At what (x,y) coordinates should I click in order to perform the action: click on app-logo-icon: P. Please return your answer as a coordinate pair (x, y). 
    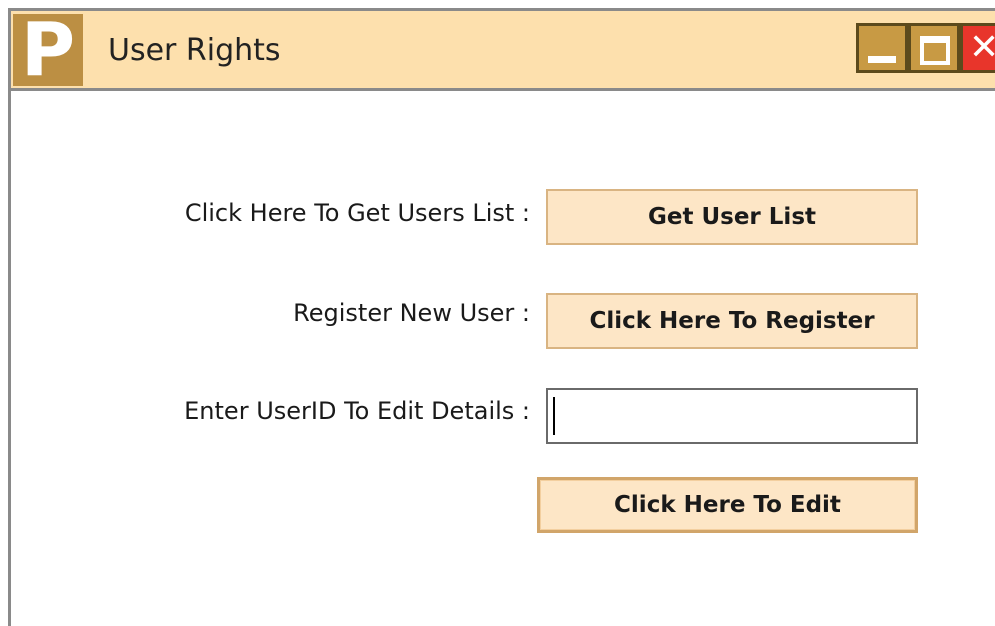
    Looking at the image, I should click on (48, 50).